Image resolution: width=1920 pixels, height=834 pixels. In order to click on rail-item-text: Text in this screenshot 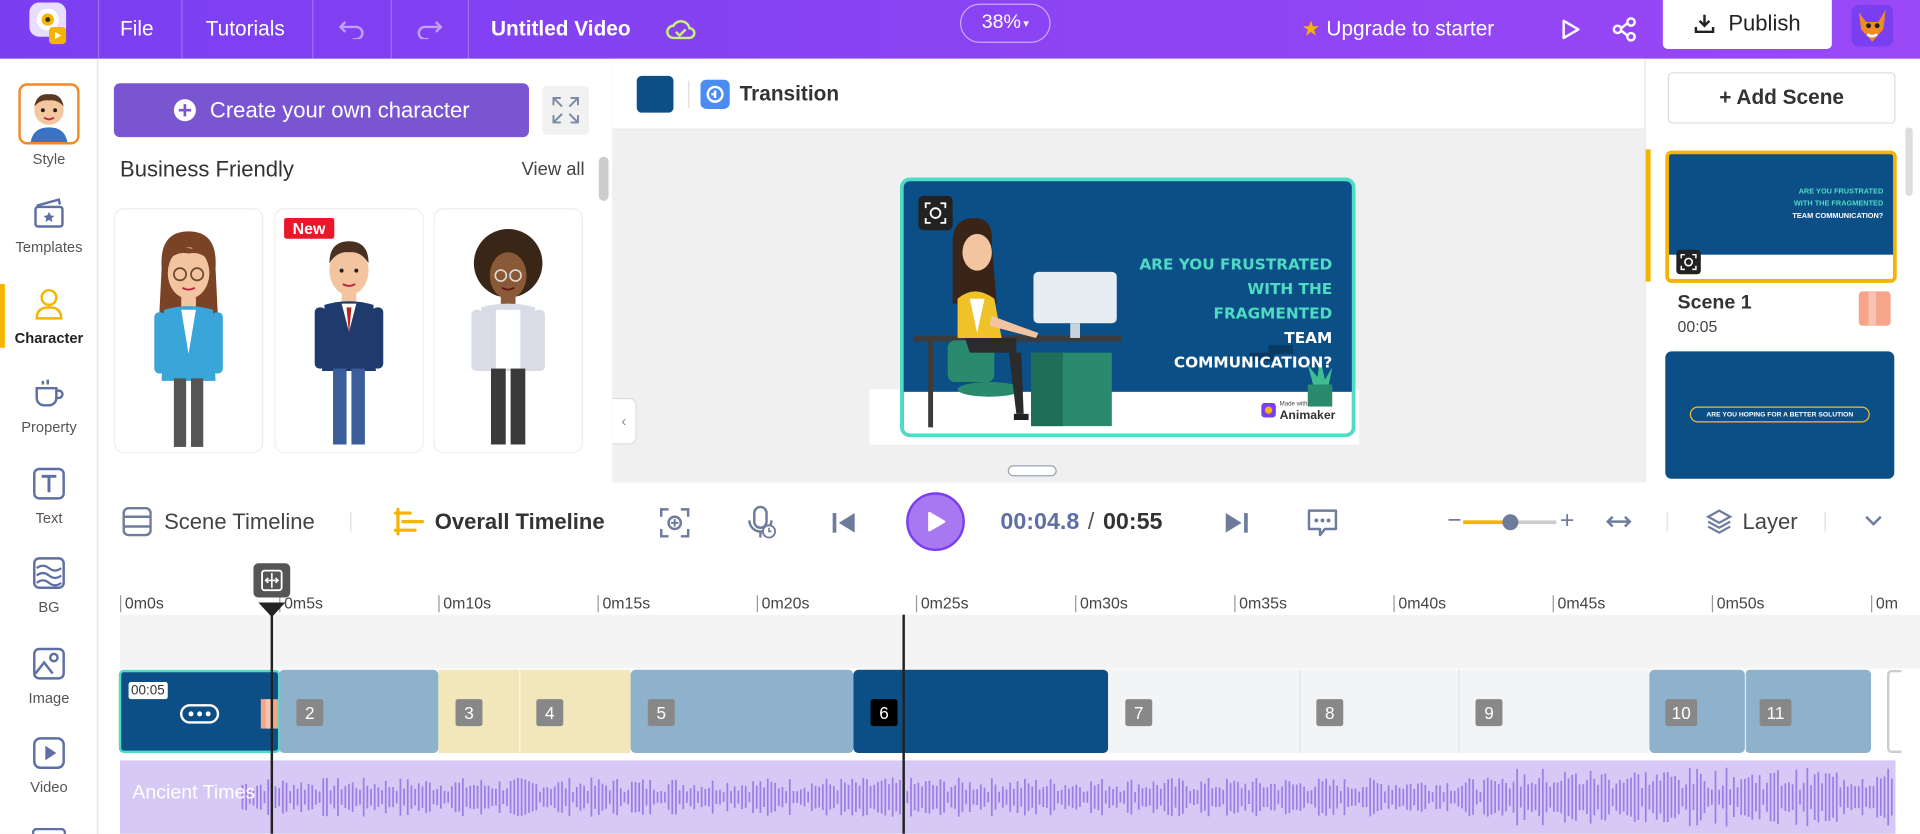, I will do `click(49, 510)`.